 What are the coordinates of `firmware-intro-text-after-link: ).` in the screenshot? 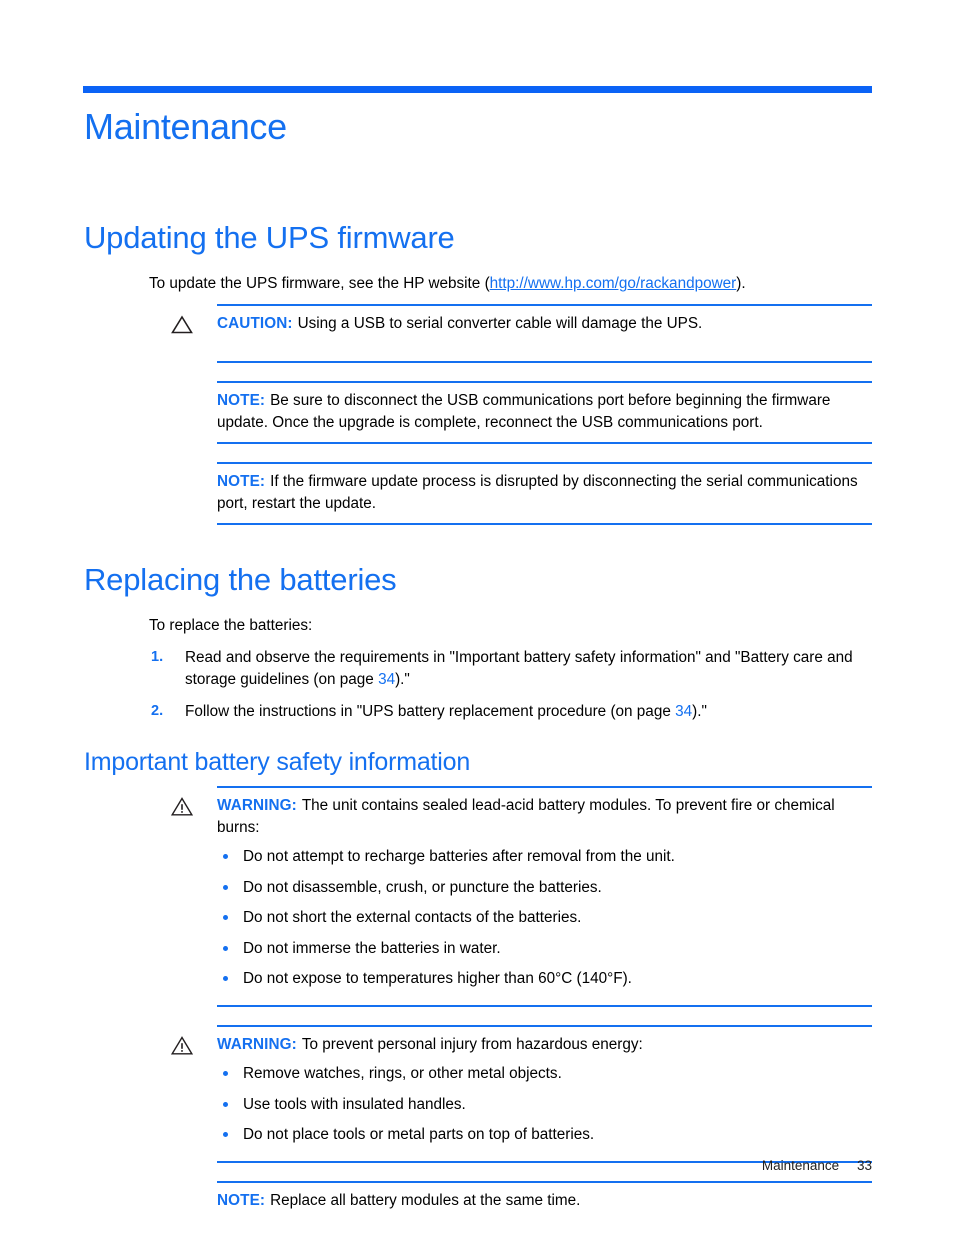 It's located at (741, 283).